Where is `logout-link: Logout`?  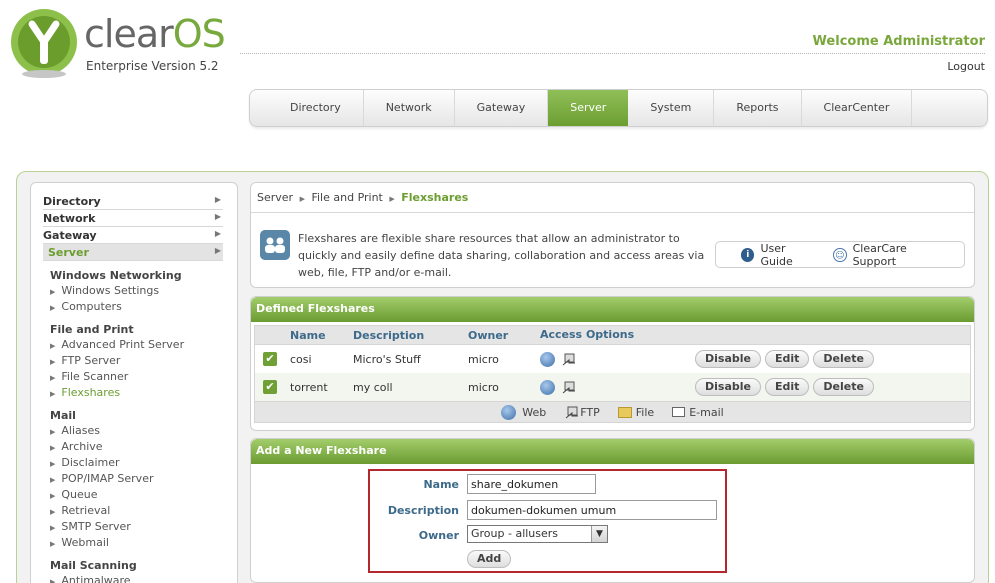
logout-link: Logout is located at coordinates (966, 66).